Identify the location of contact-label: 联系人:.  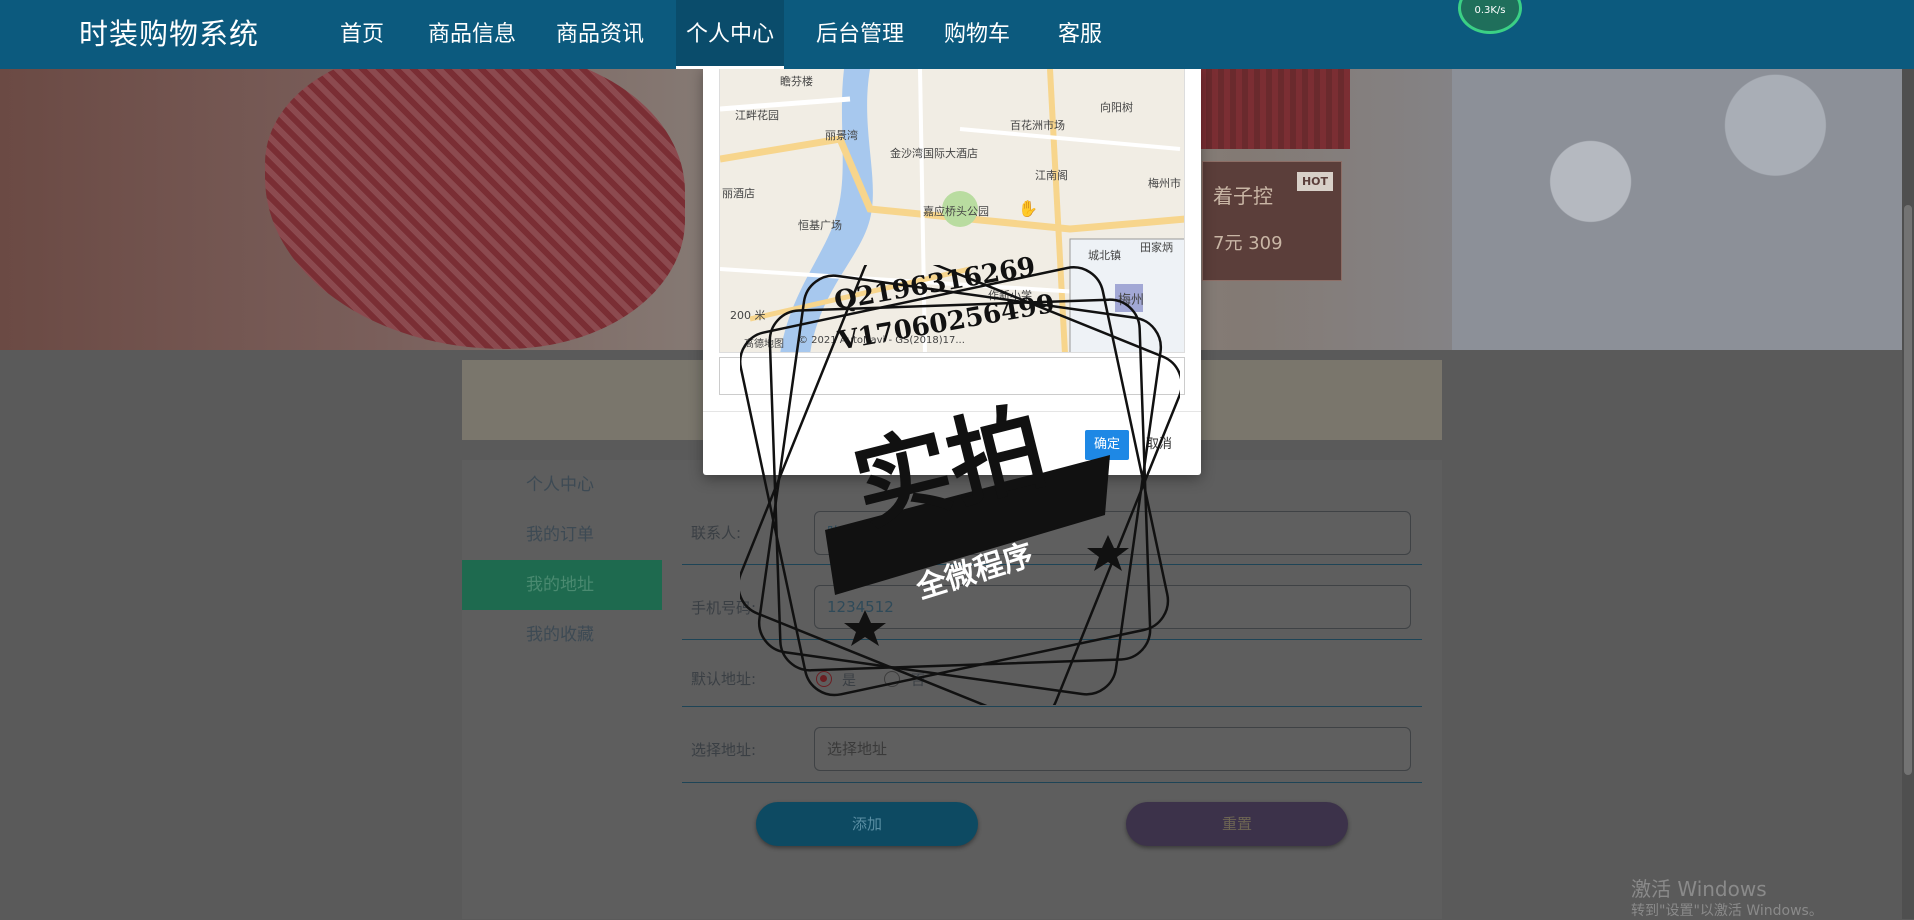
(716, 533).